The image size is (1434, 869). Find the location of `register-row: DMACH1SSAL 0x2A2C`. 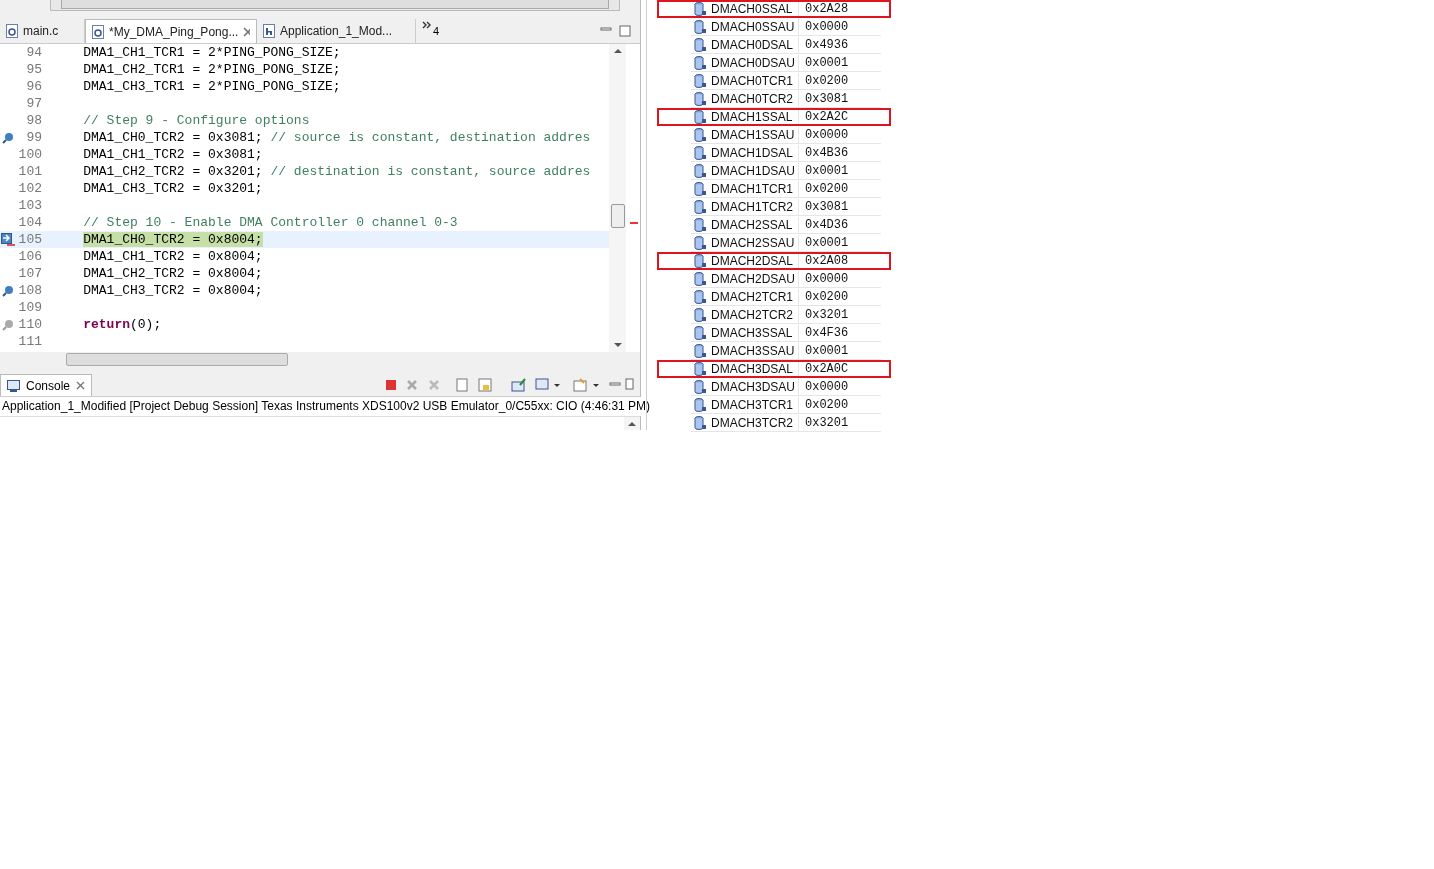

register-row: DMACH1SSAL 0x2A2C is located at coordinates (774, 117).